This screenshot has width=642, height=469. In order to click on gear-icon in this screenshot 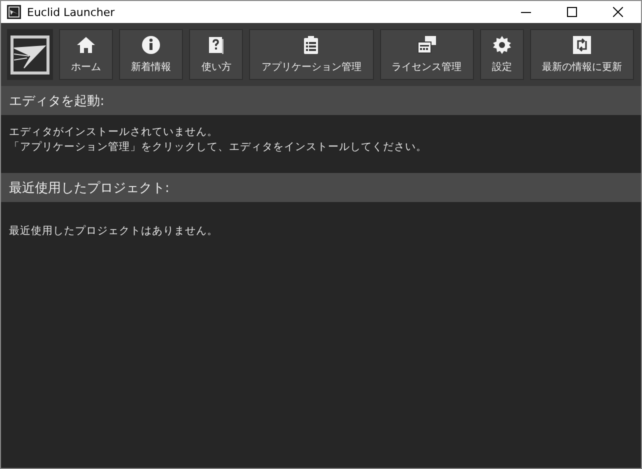, I will do `click(502, 45)`.